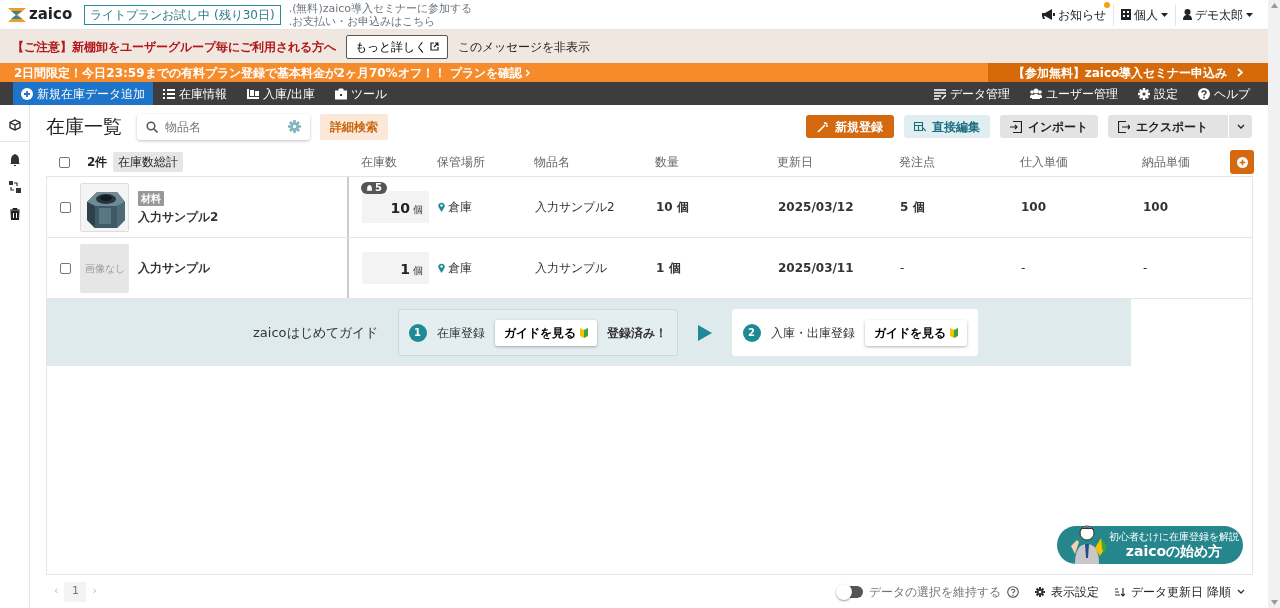 The image size is (1280, 608). Describe the element at coordinates (571, 268) in the screenshot. I see `table-cell-text: 入力サンプル` at that location.